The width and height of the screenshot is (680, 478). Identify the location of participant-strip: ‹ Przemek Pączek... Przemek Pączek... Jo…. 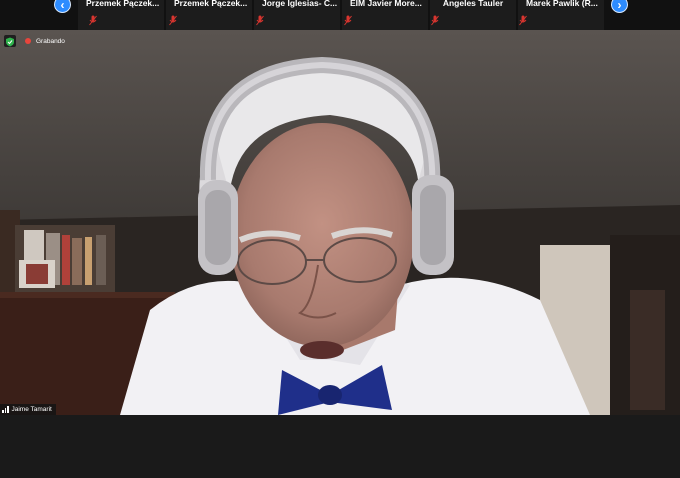
(340, 15).